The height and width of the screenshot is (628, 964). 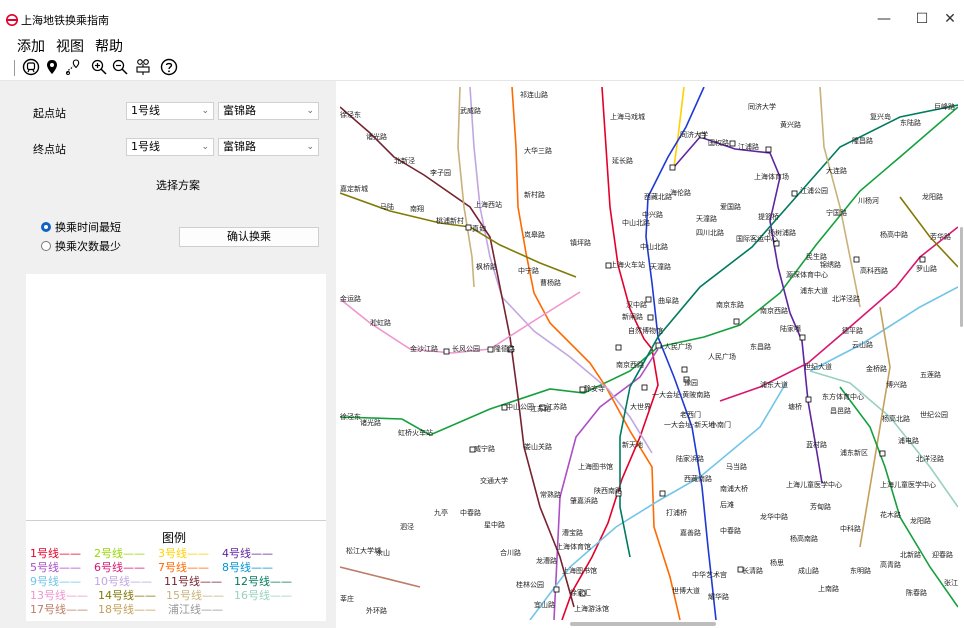 I want to click on station-label: 上海体育馆, so click(x=573, y=546).